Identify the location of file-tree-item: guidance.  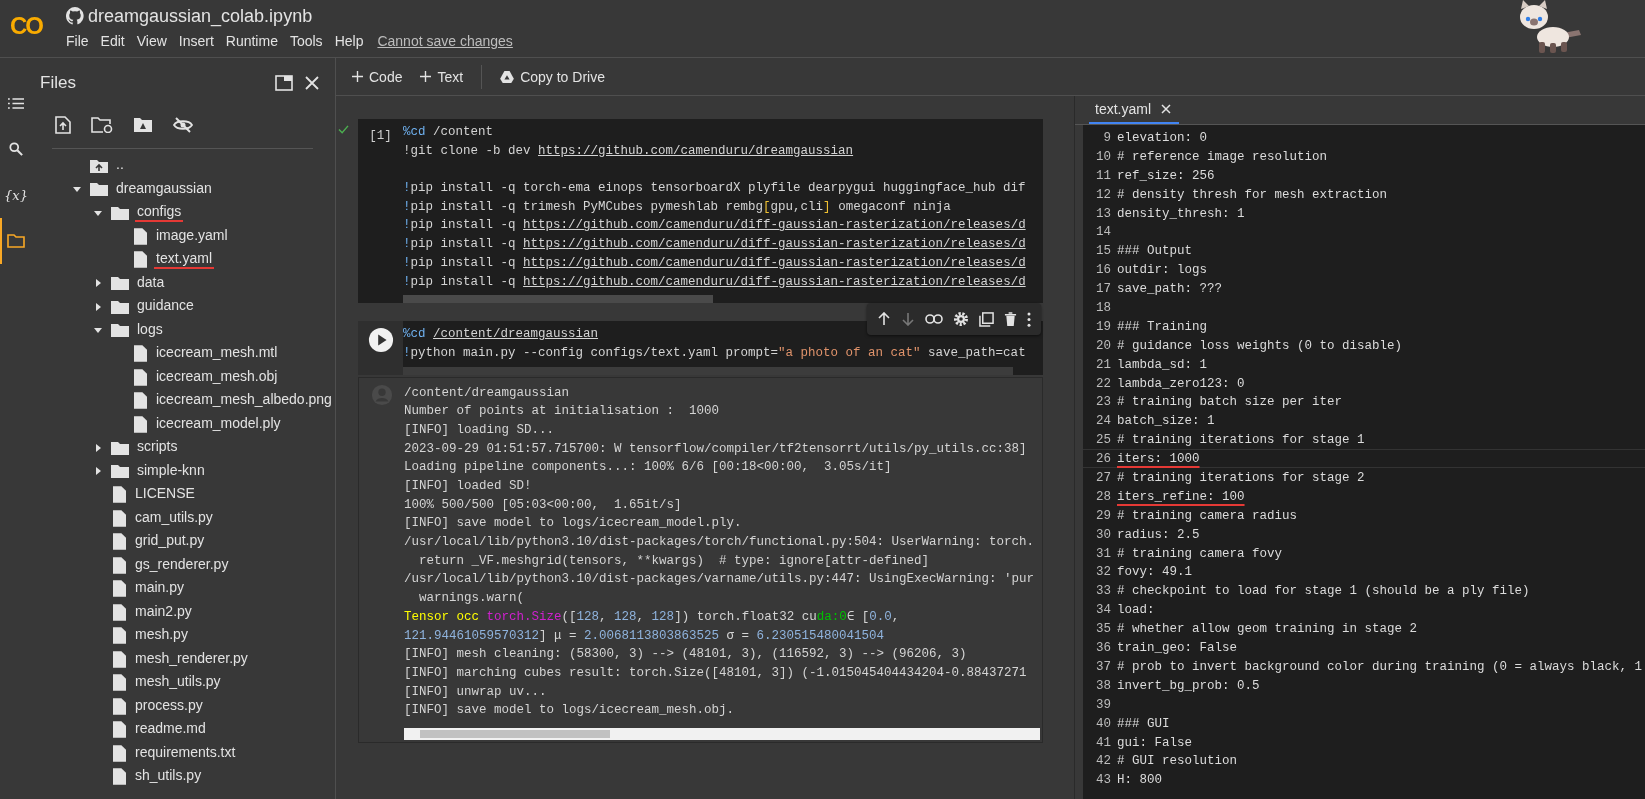
(165, 307).